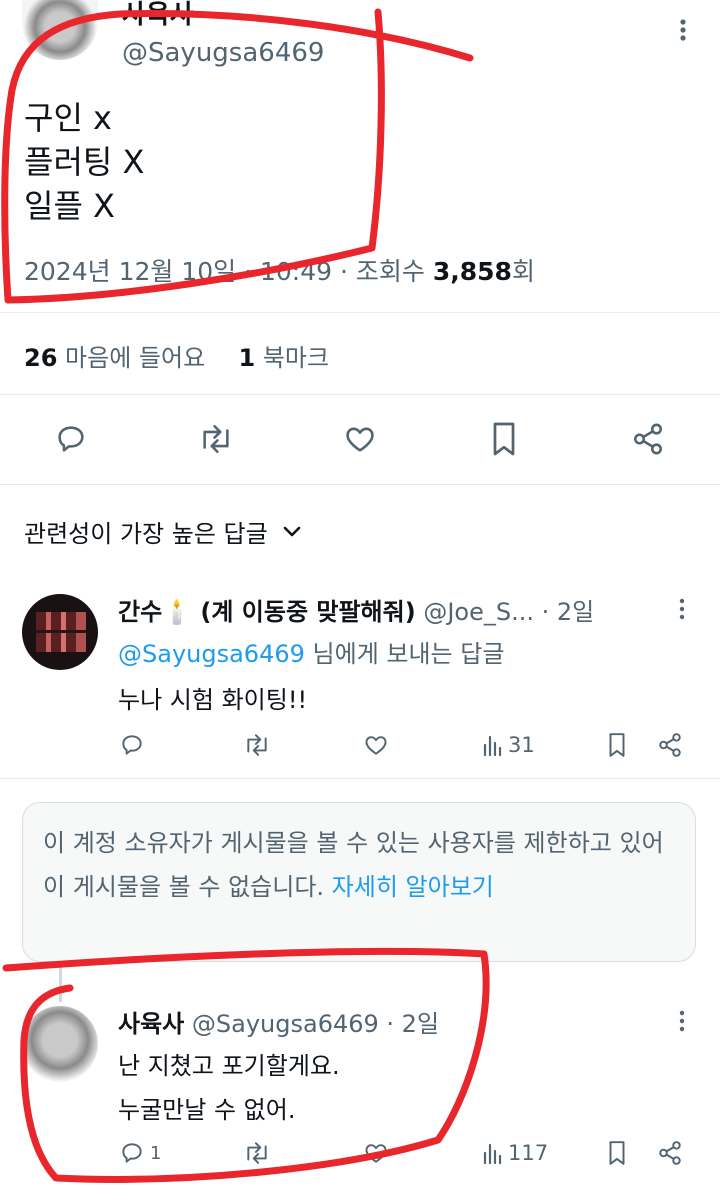 Image resolution: width=720 pixels, height=1200 pixels. I want to click on main-author-name: 사육사, so click(158, 15).